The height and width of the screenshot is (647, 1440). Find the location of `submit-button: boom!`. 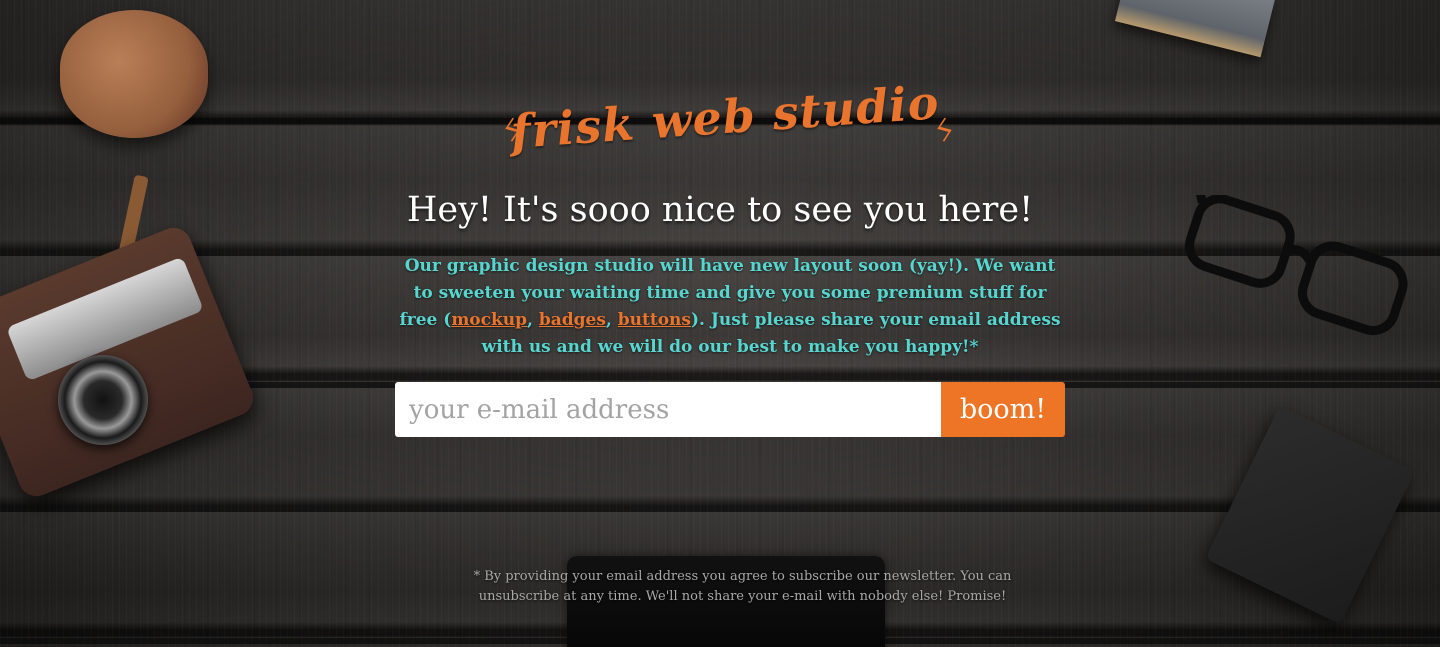

submit-button: boom! is located at coordinates (1003, 409).